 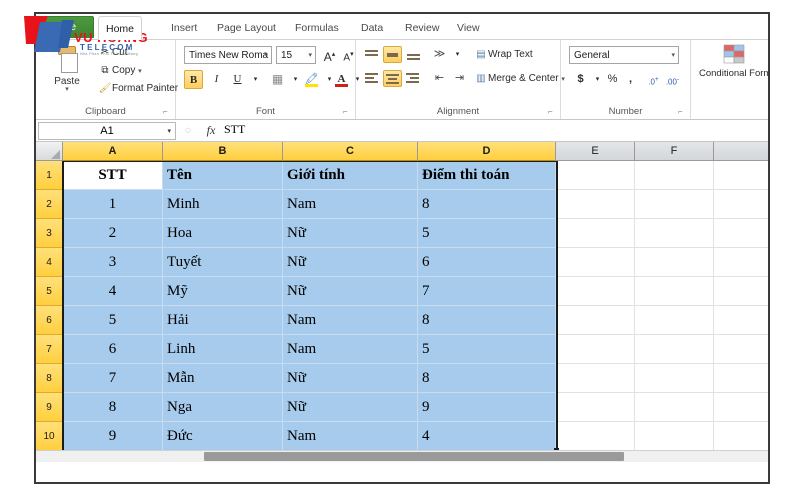 I want to click on align-top-icon, so click(x=371, y=54).